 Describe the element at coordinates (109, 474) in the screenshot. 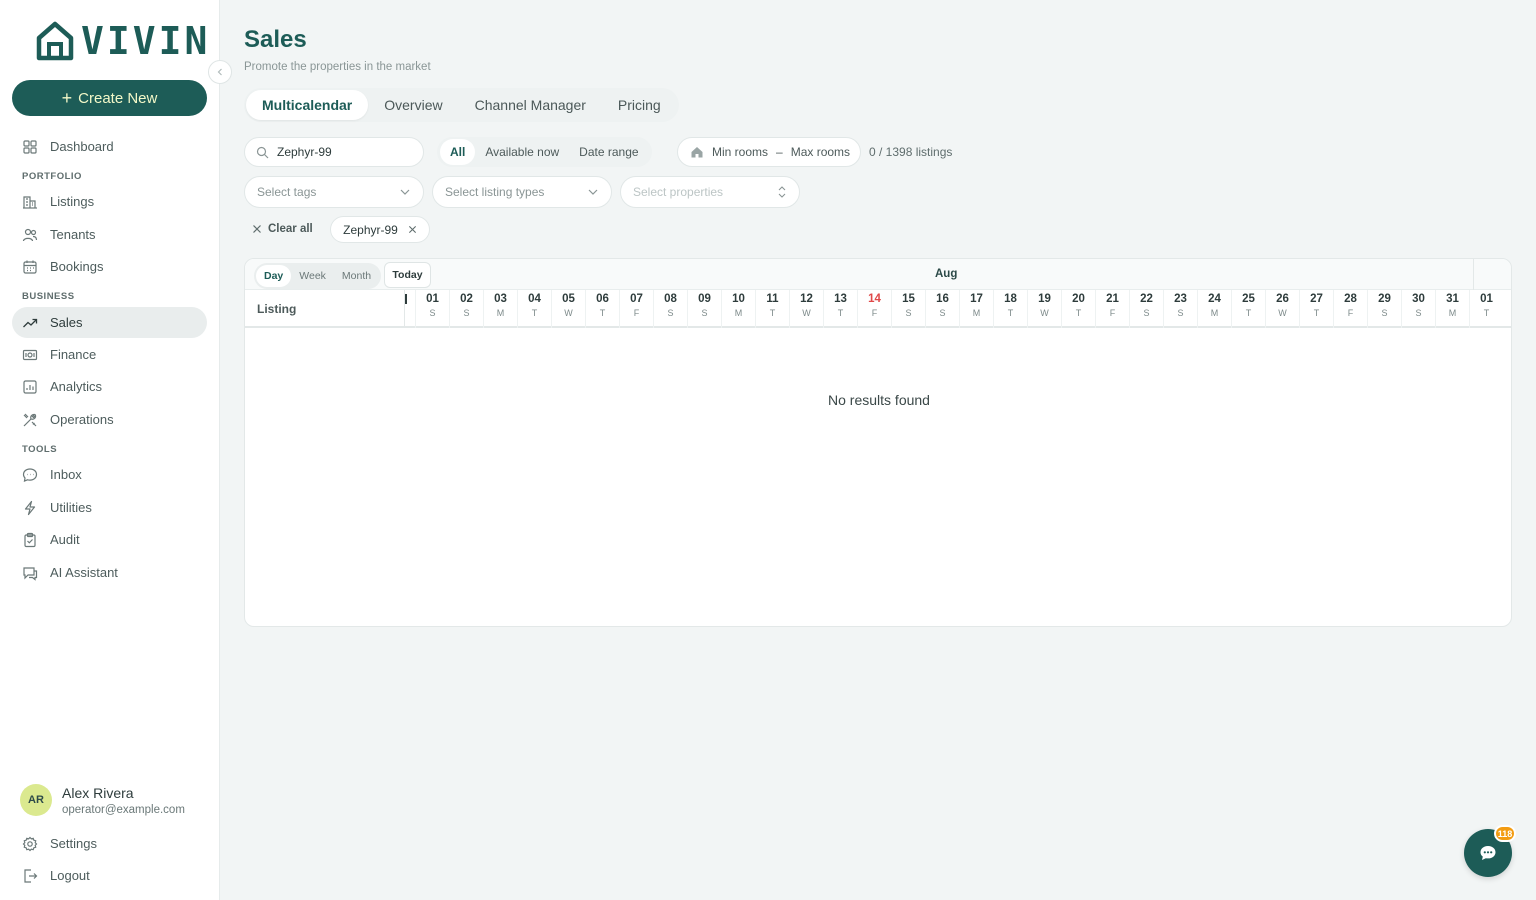

I see `sidebar-item-inbox: Inbox` at that location.